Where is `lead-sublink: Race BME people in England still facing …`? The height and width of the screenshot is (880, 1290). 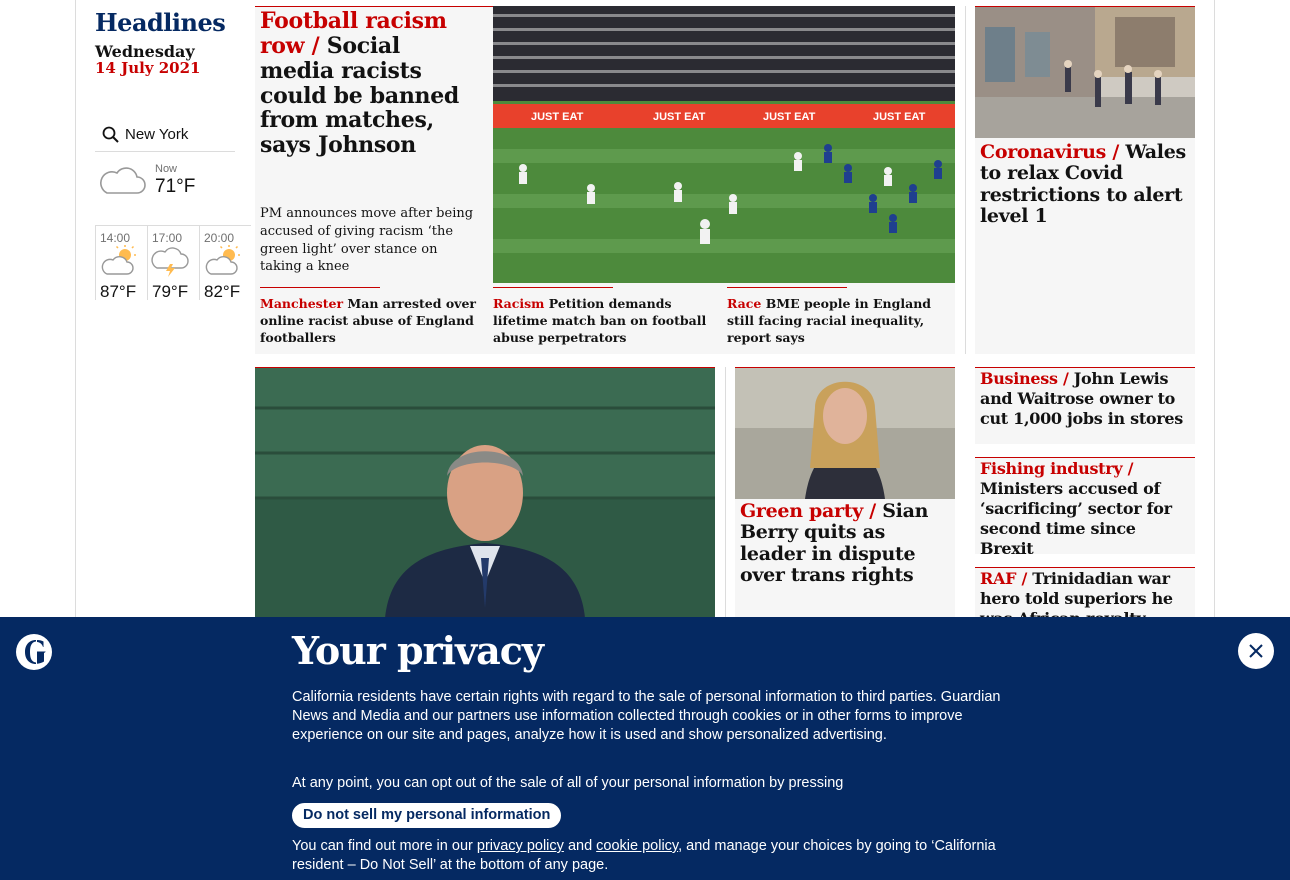
lead-sublink: Race BME people in England still facing … is located at coordinates (838, 317).